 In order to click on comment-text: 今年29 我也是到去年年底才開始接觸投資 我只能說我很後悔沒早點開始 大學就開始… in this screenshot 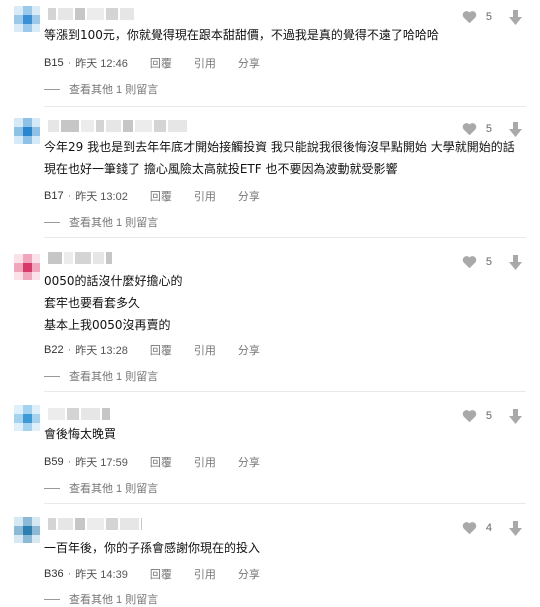, I will do `click(279, 158)`.